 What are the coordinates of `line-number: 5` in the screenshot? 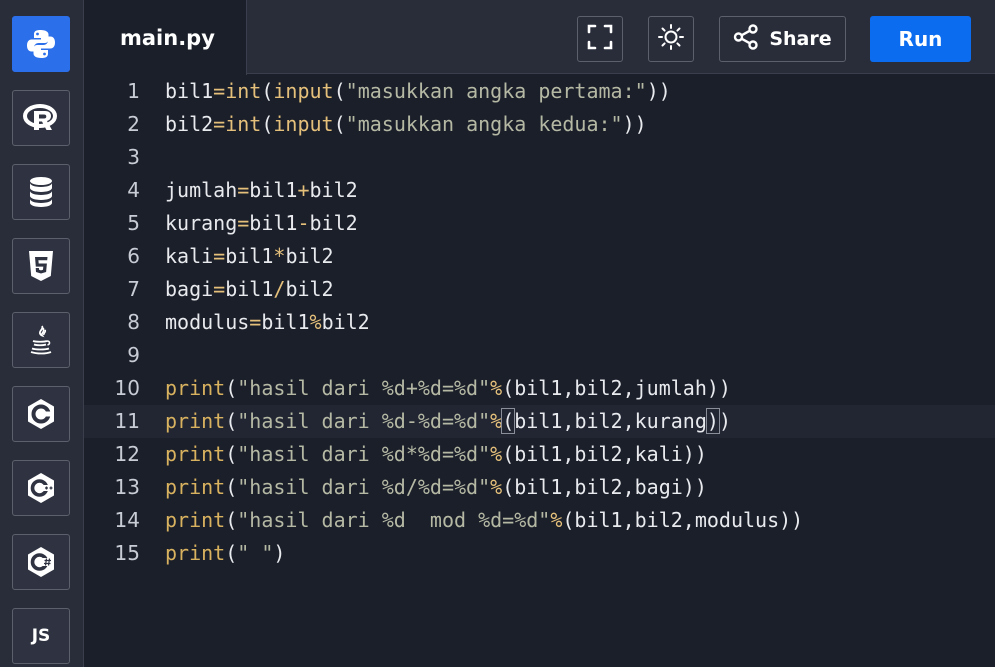 It's located at (133, 223).